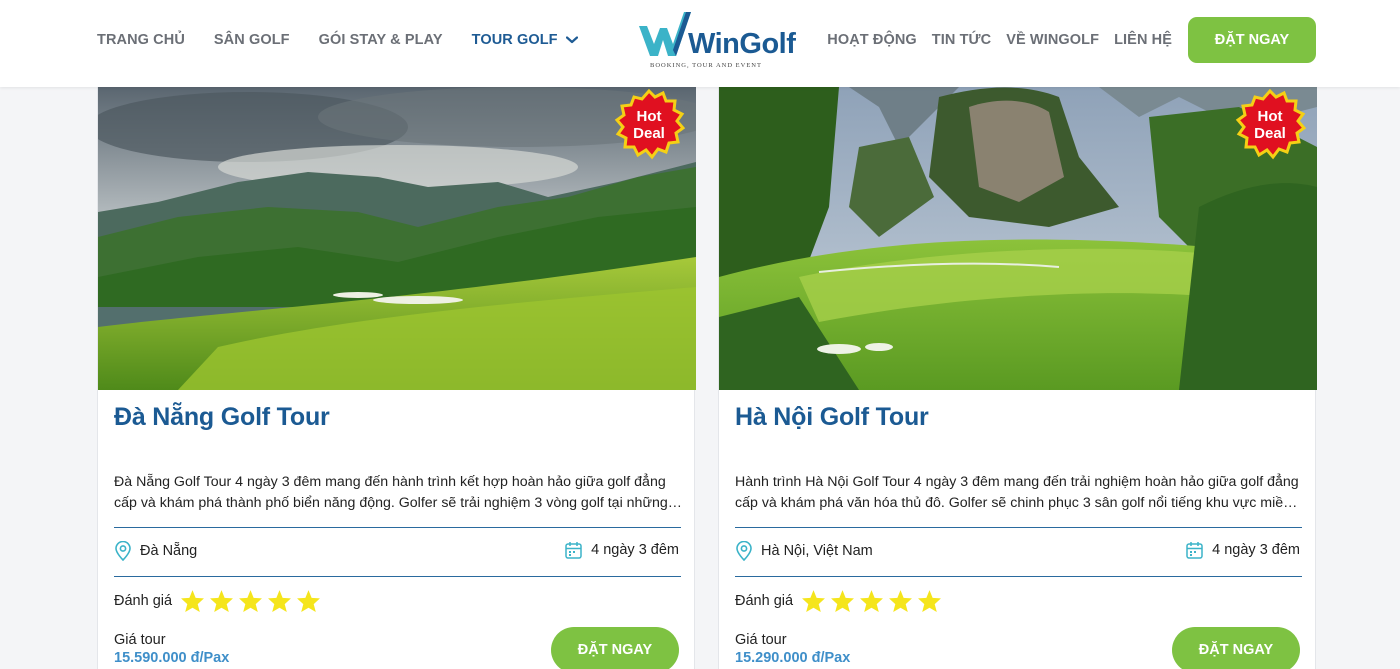 Image resolution: width=1400 pixels, height=669 pixels. I want to click on nav-tour-golf-label: TOUR GOLF, so click(514, 40).